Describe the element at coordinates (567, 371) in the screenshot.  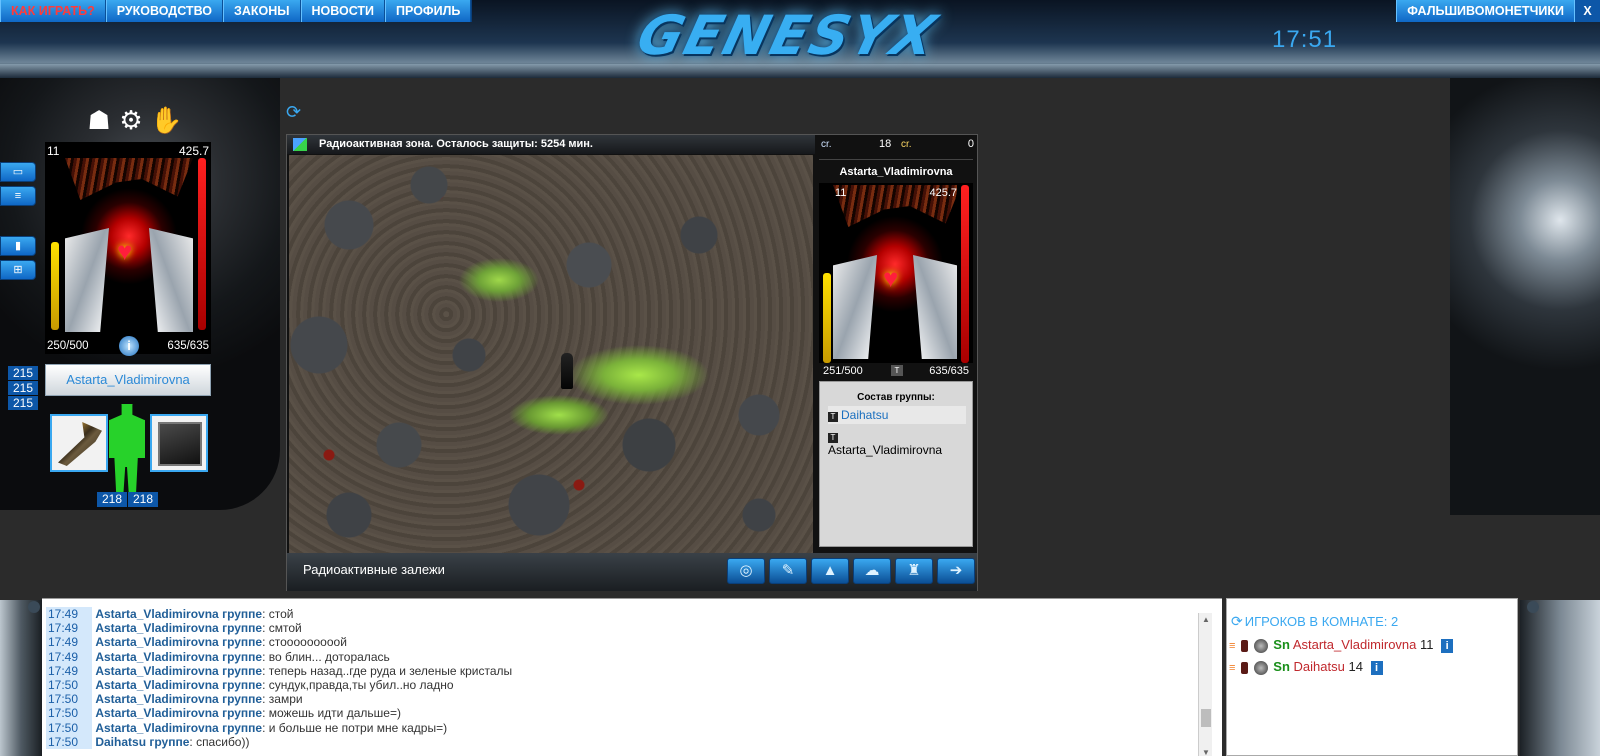
I see `player-character` at that location.